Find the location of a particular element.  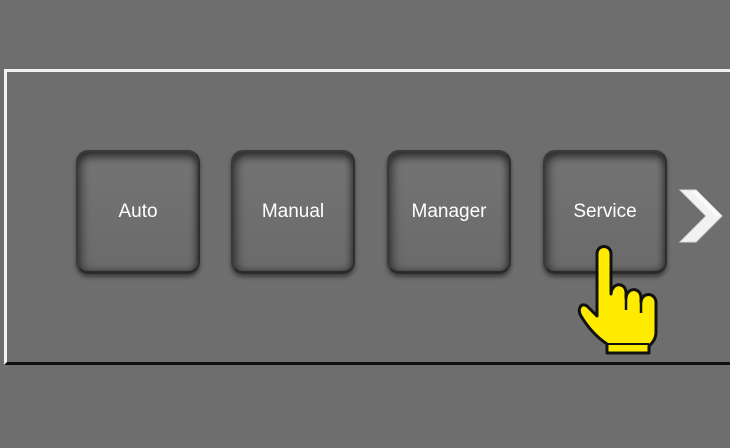

manual-button-label: Manual is located at coordinates (293, 211).